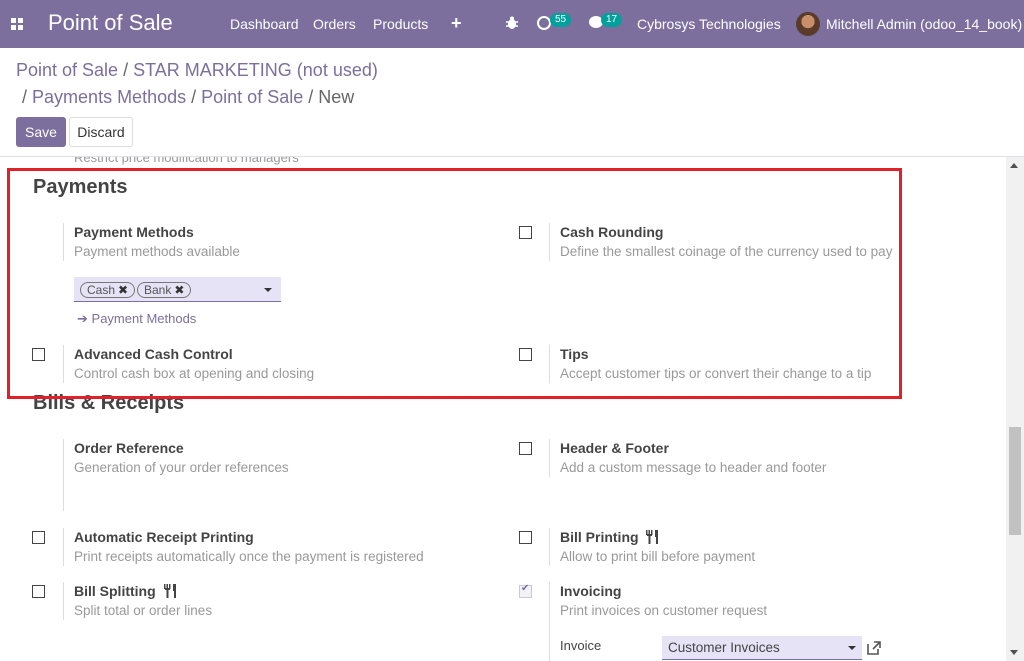 The image size is (1024, 661). I want to click on breadcrumb-pos-2: Point of Sale, so click(252, 97).